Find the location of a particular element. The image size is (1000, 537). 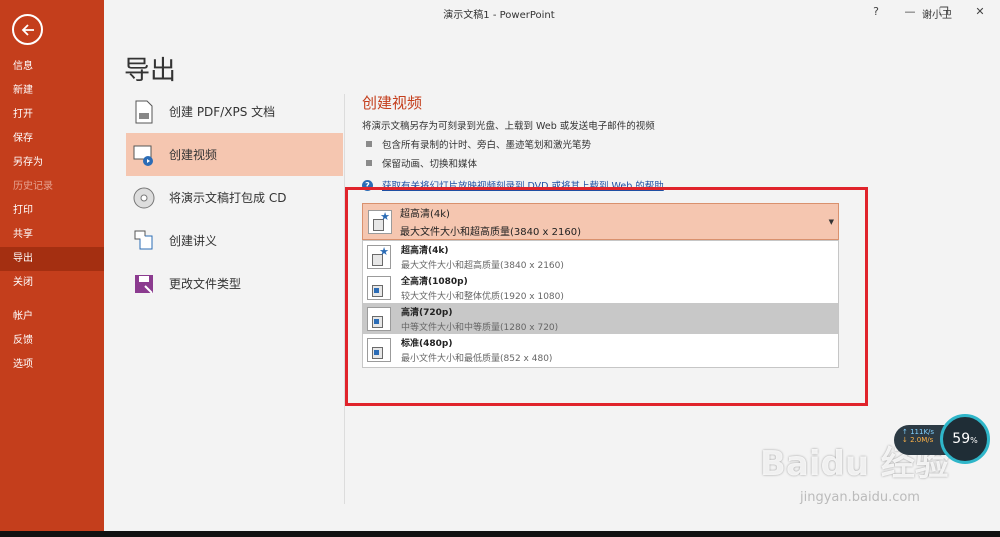

video-icon is located at coordinates (144, 155).